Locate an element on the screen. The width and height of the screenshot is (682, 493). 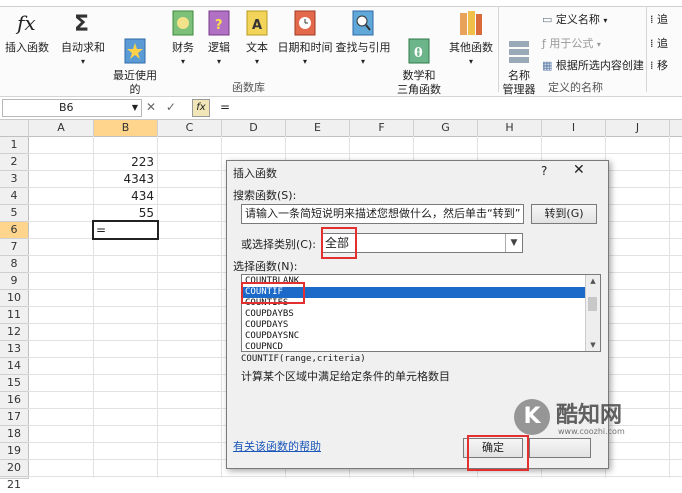
enter-icon: ✓ is located at coordinates (171, 107).